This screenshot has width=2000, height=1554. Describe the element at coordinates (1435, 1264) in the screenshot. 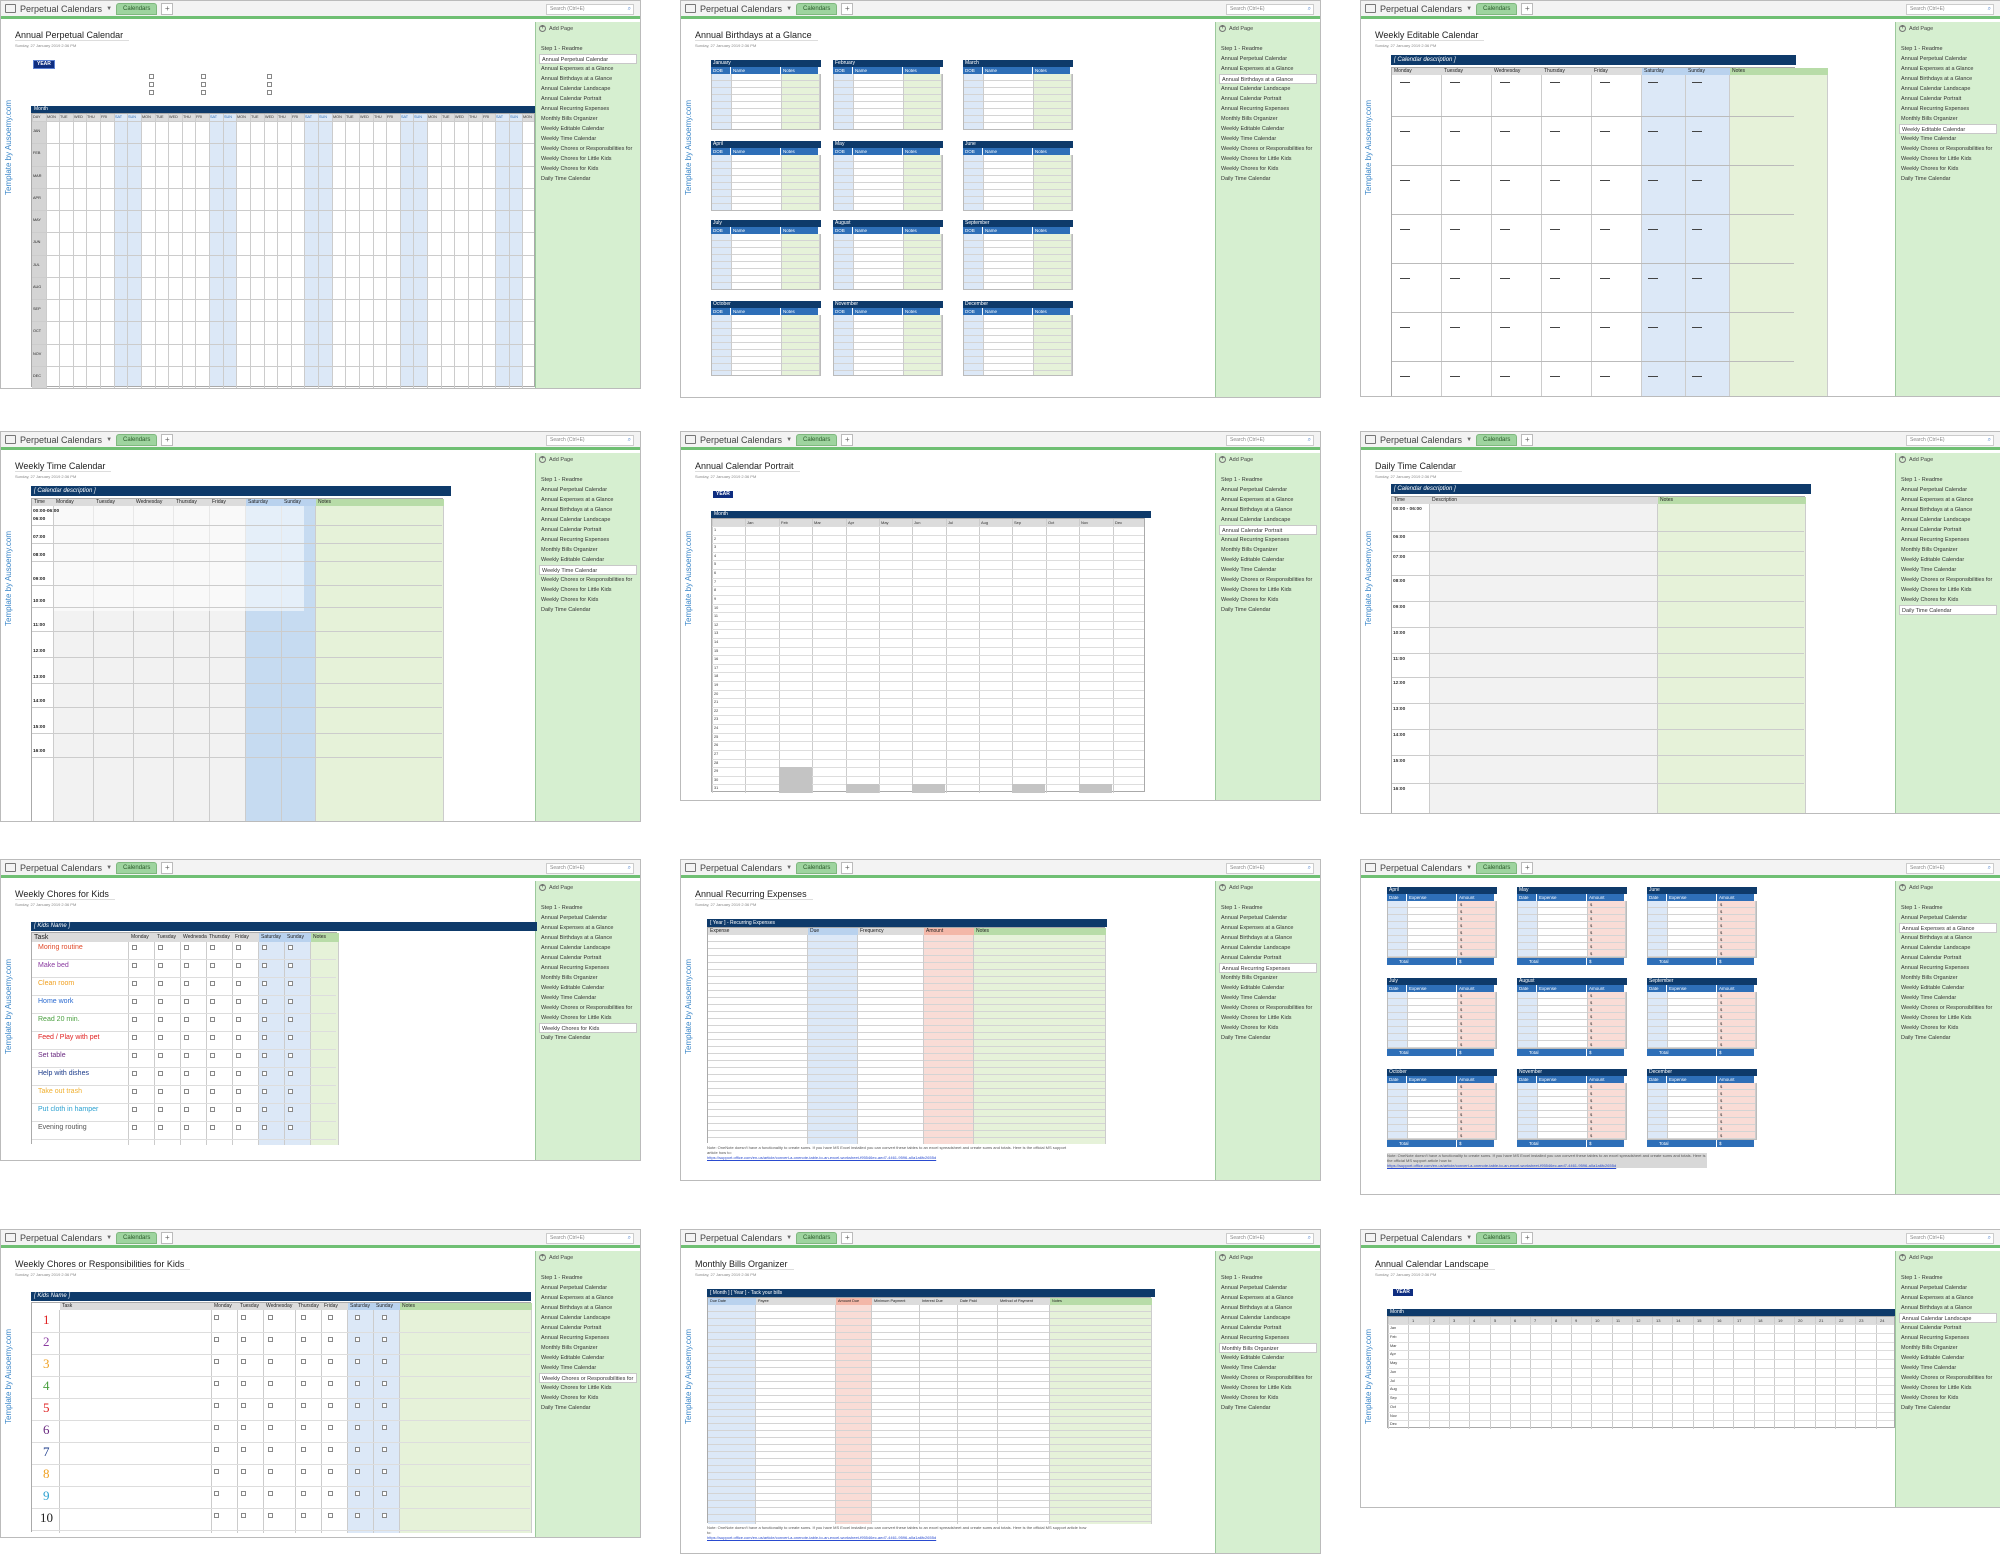

I see `page-title: Annual Calendar Landscape` at that location.